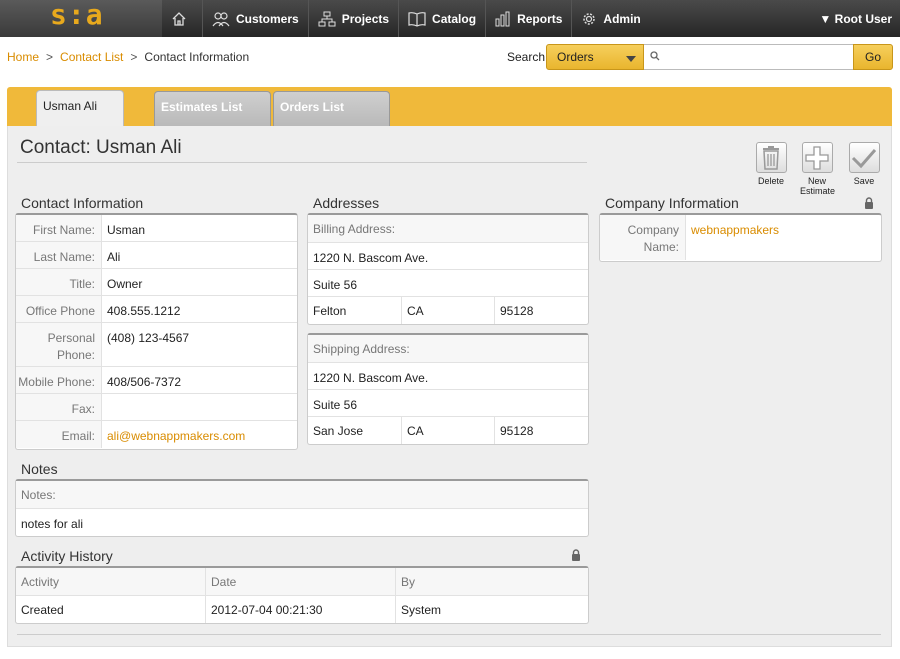 The width and height of the screenshot is (900, 659). I want to click on shipping-state: CA, so click(448, 430).